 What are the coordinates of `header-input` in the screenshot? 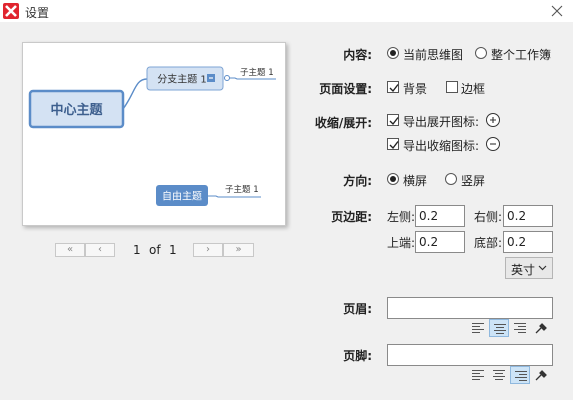 It's located at (470, 308).